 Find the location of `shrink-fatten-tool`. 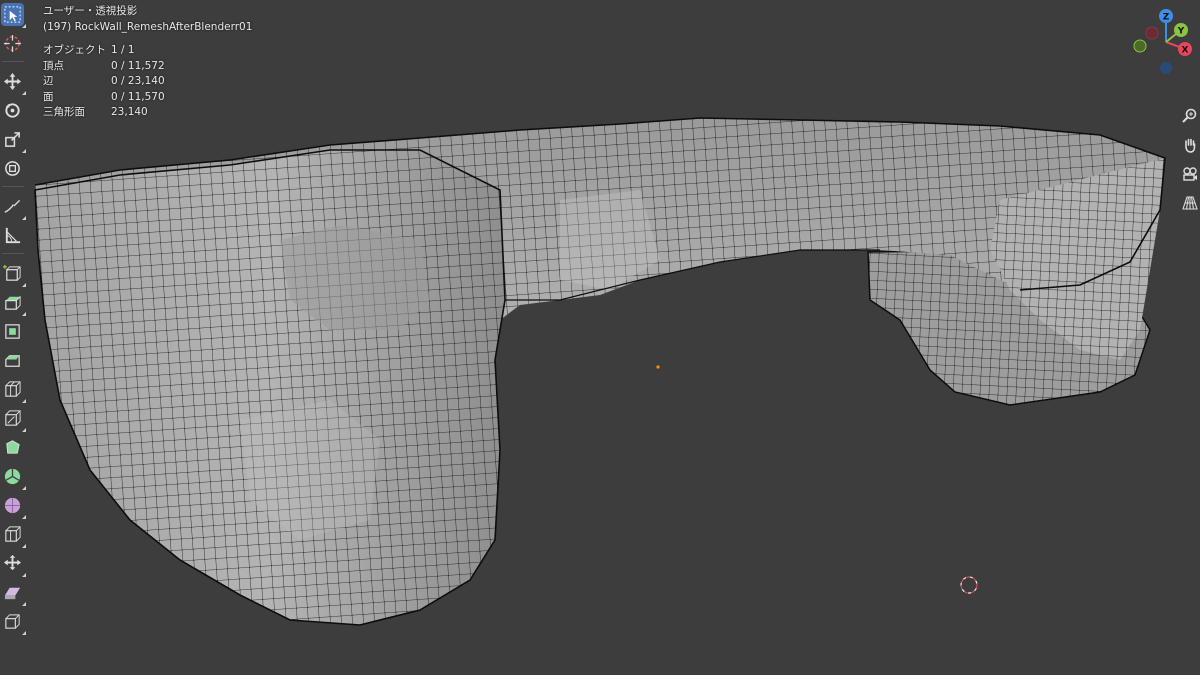

shrink-fatten-tool is located at coordinates (13, 564).